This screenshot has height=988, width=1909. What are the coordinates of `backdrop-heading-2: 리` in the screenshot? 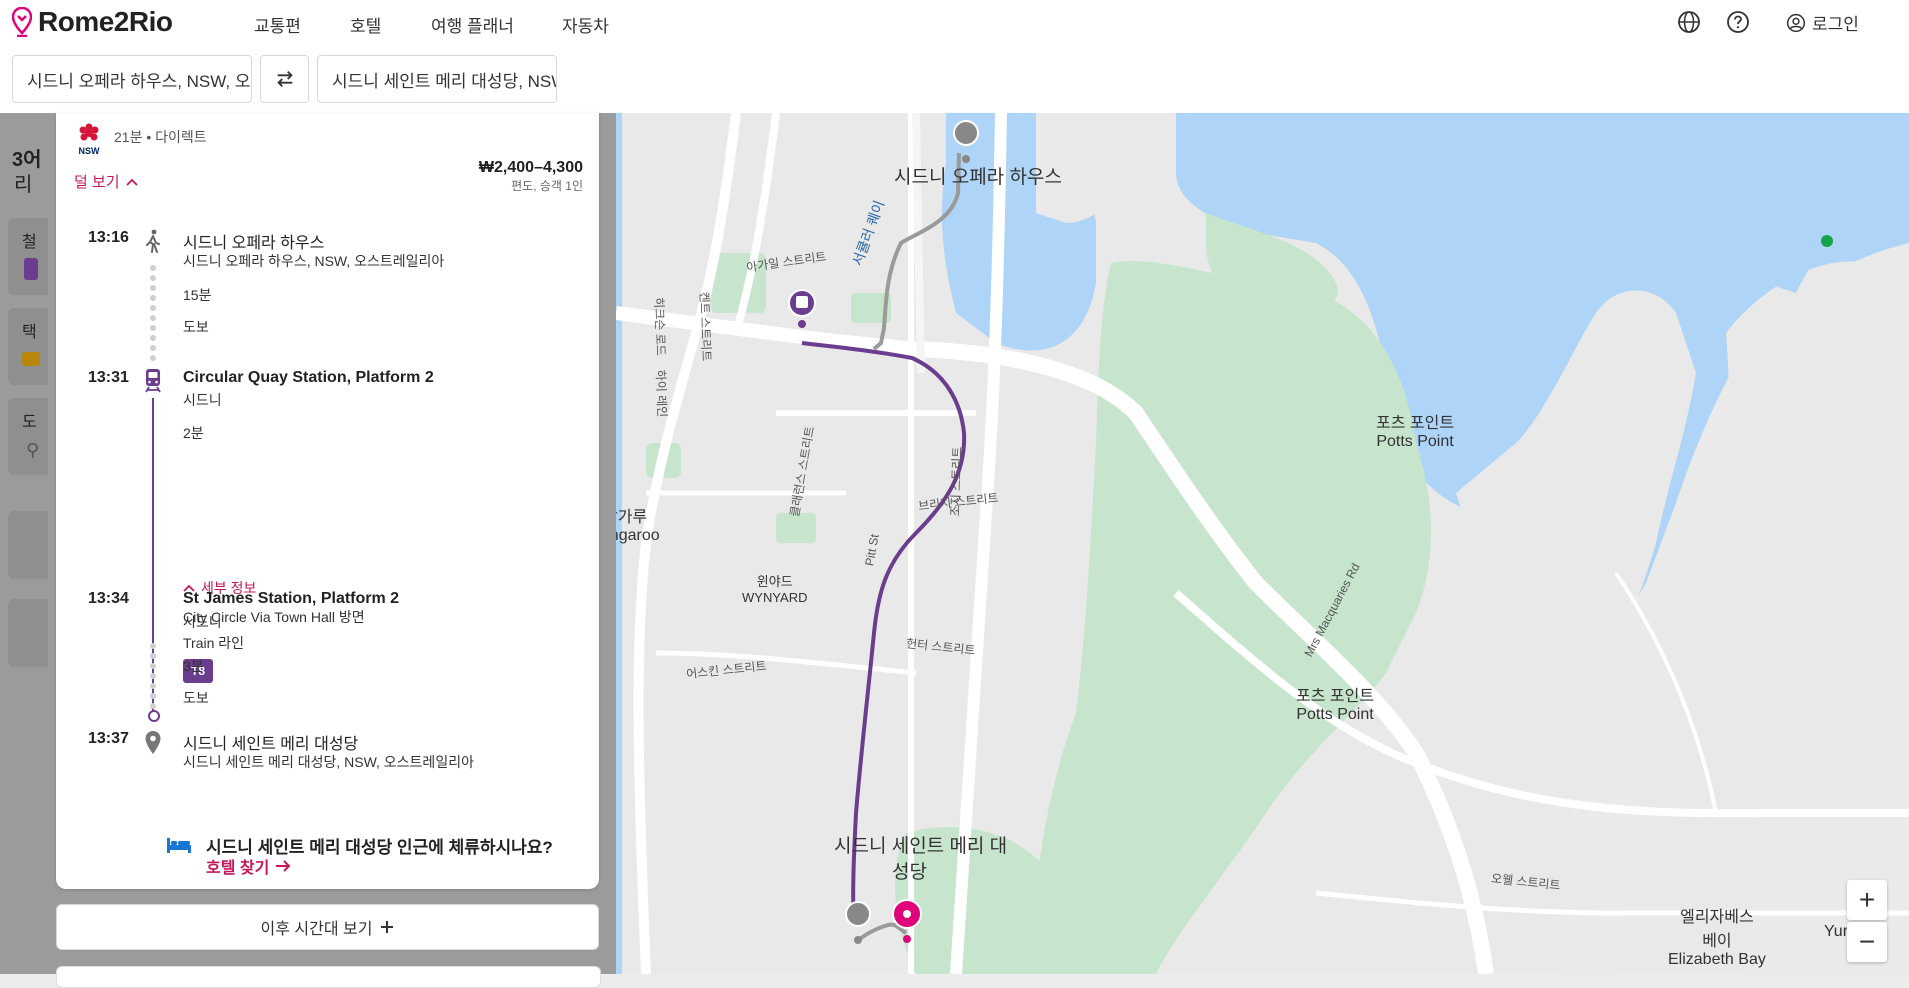 It's located at (23, 185).